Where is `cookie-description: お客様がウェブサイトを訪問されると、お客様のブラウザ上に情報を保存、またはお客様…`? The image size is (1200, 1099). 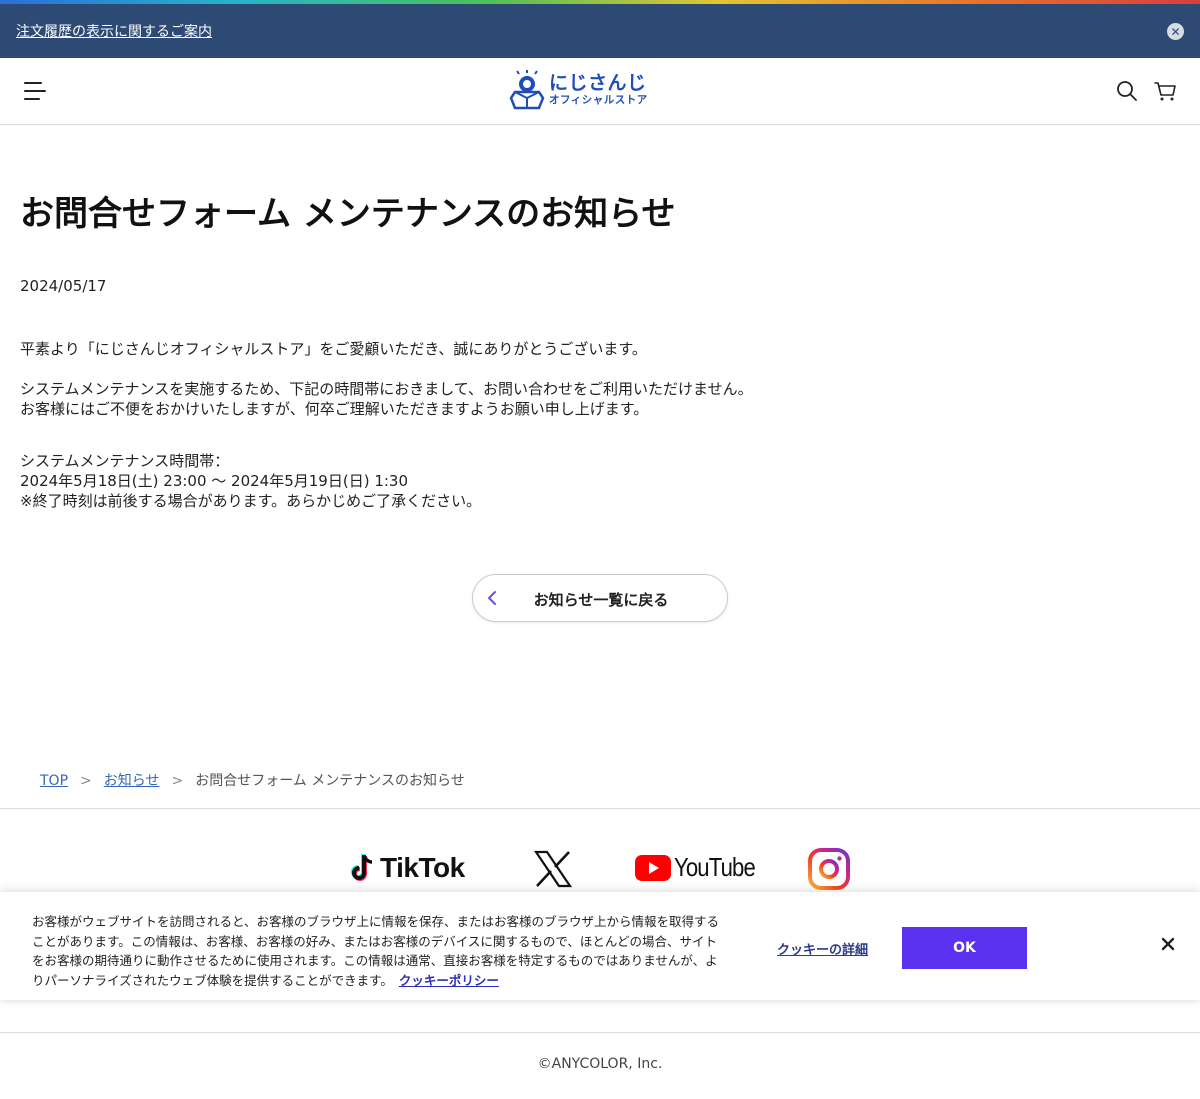
cookie-description: お客様がウェブサイトを訪問されると、お客様のブラウザ上に情報を保存、またはお客様… is located at coordinates (377, 951).